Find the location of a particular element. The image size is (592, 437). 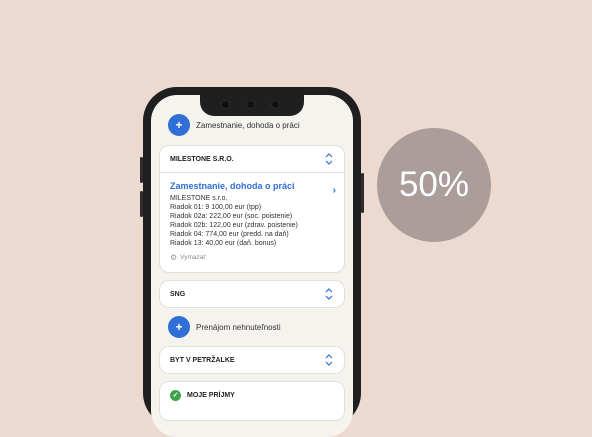

job-detail-line: Riadok 01: 9 100,00 eur (tpp) is located at coordinates (216, 207).